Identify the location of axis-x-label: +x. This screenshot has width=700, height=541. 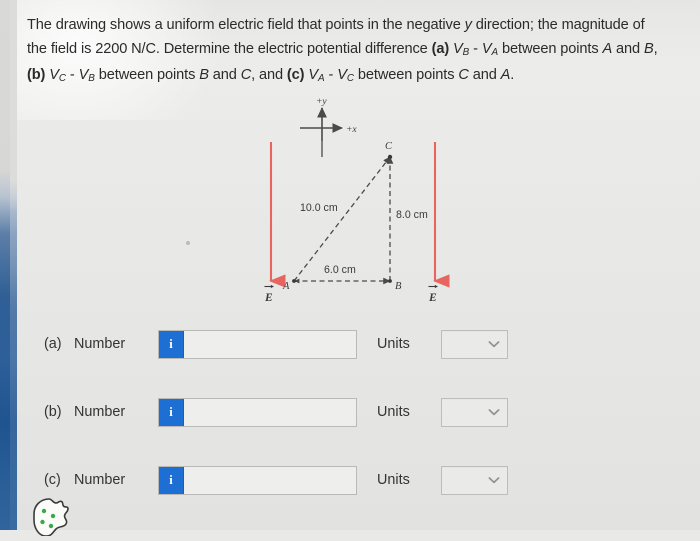
(351, 130).